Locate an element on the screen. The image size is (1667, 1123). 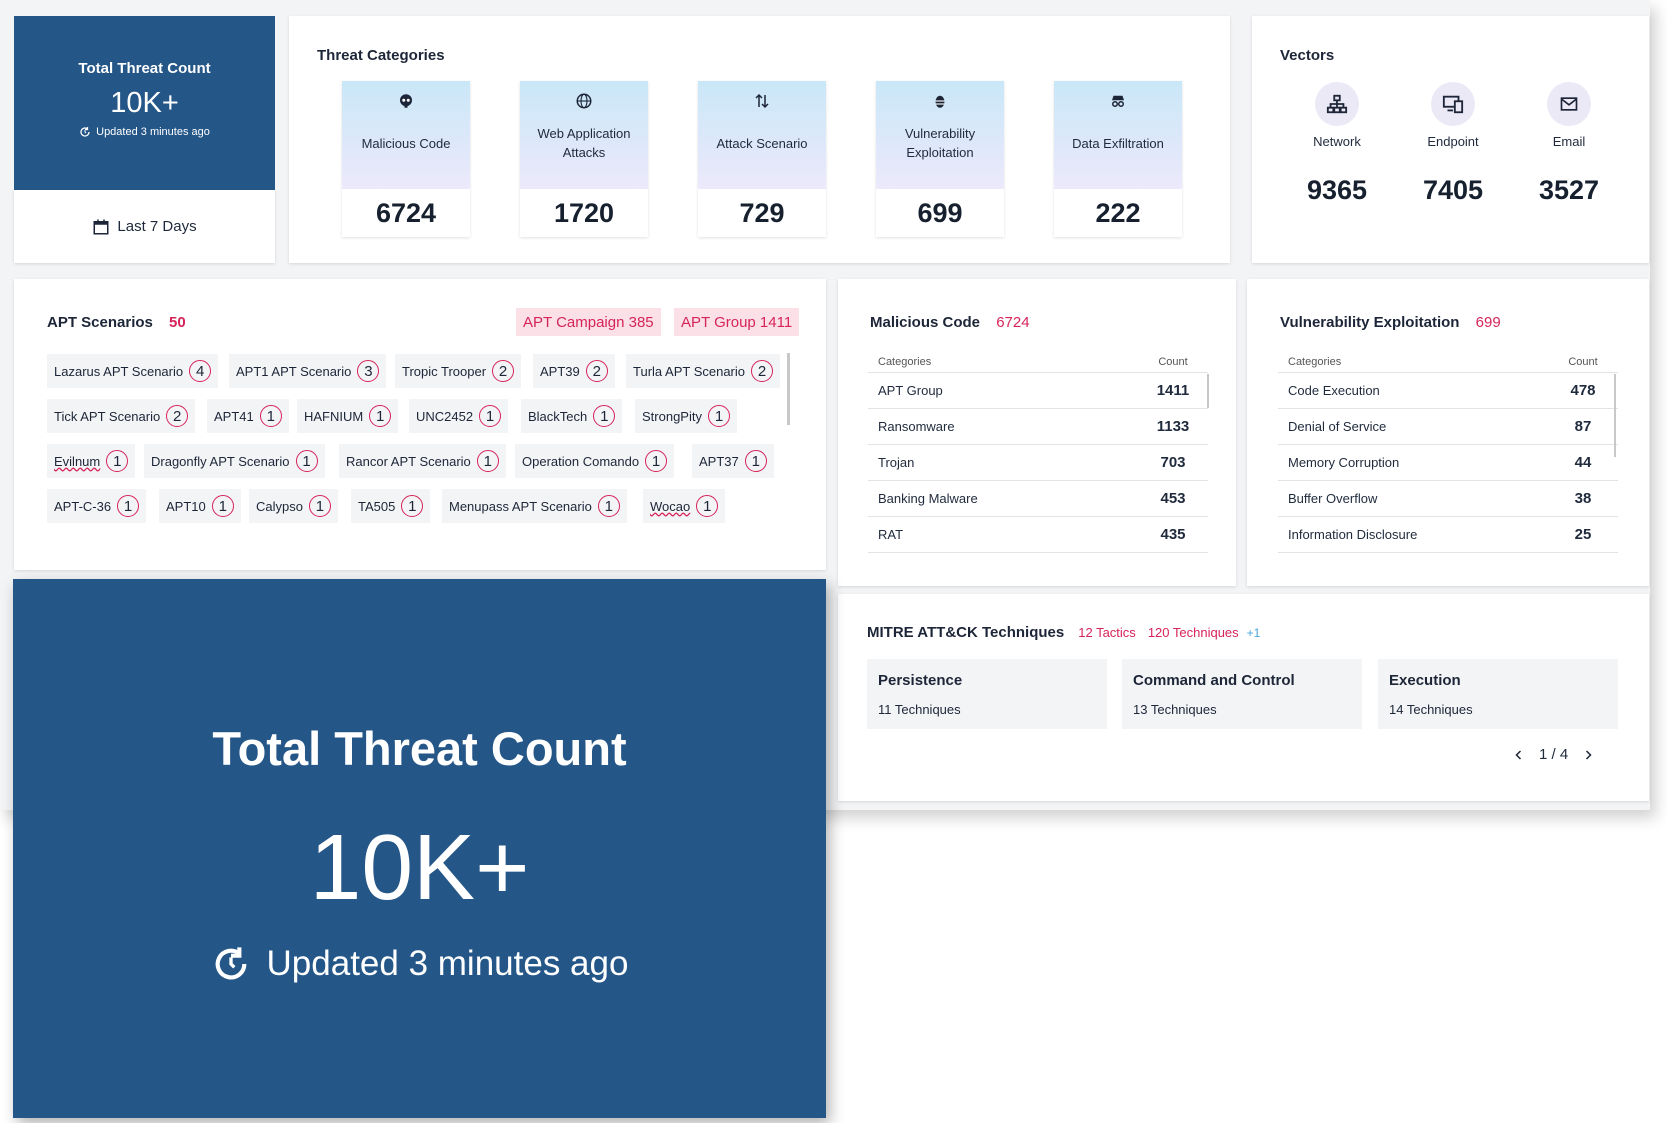
table-row: APT Group 1411 is located at coordinates (1038, 391).